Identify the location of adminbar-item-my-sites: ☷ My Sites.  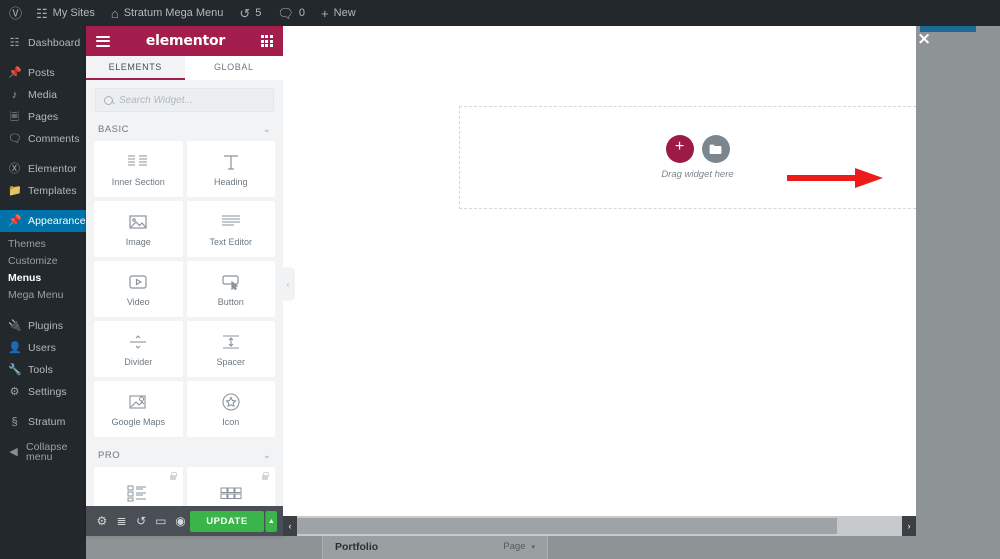
(65, 13).